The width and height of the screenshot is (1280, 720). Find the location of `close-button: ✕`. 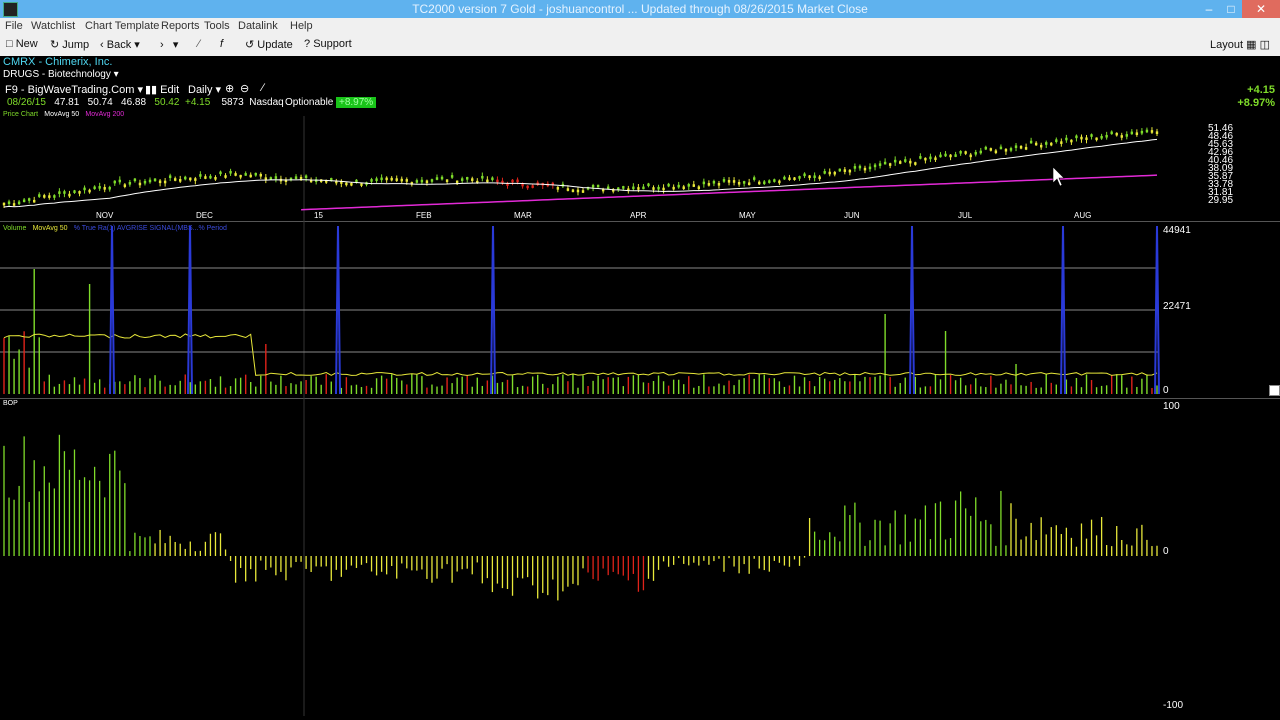

close-button: ✕ is located at coordinates (1261, 9).